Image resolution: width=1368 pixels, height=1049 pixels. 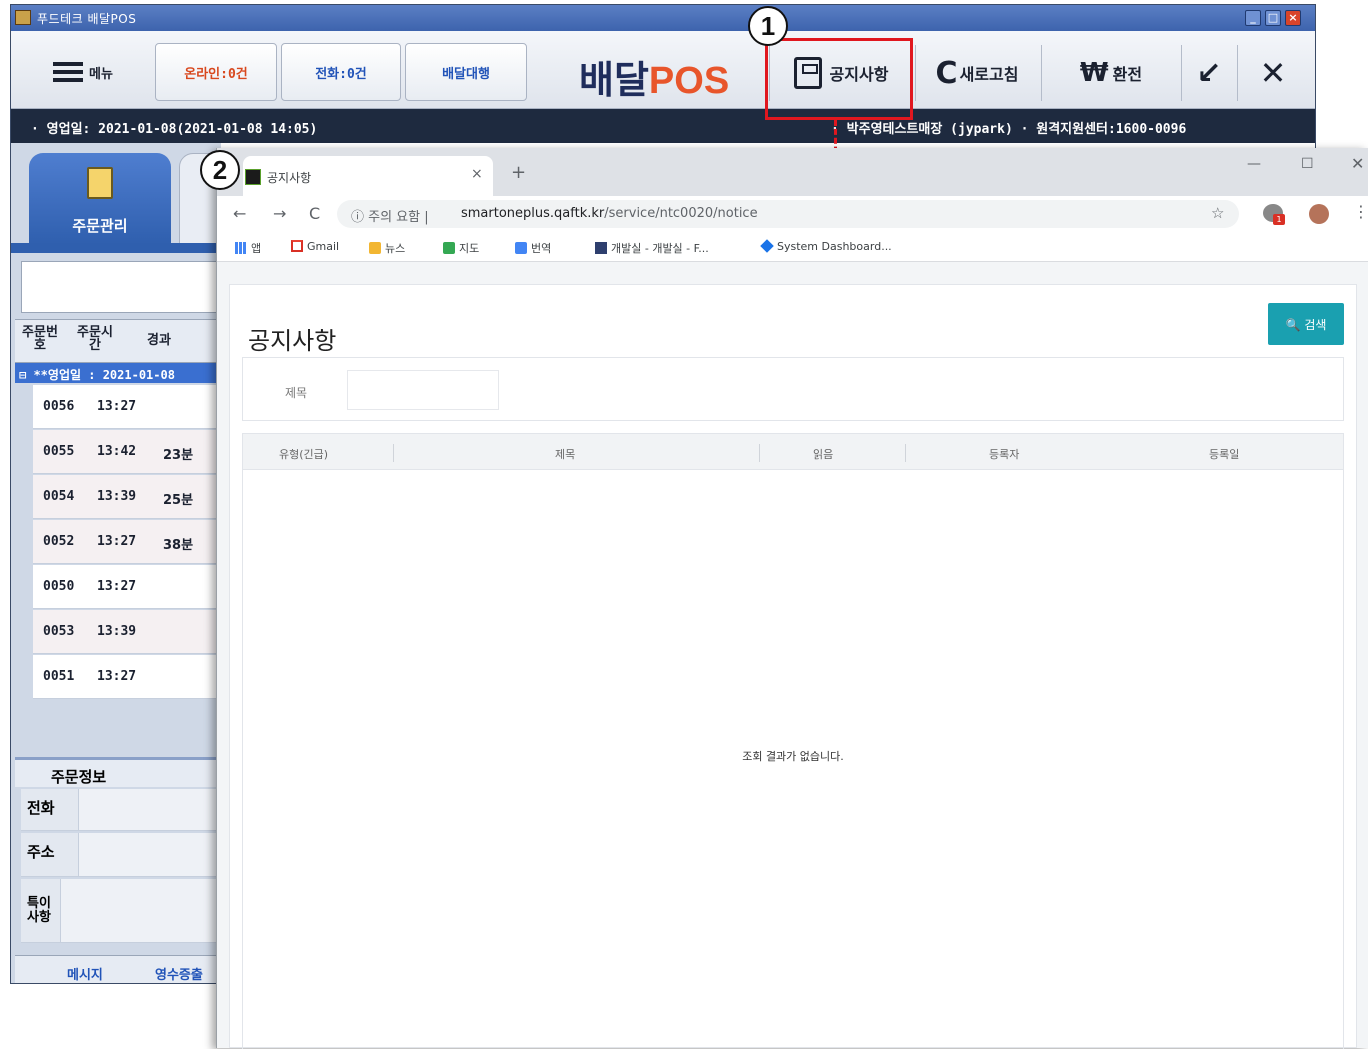 What do you see at coordinates (1293, 18) in the screenshot?
I see `window-close-button: ×` at bounding box center [1293, 18].